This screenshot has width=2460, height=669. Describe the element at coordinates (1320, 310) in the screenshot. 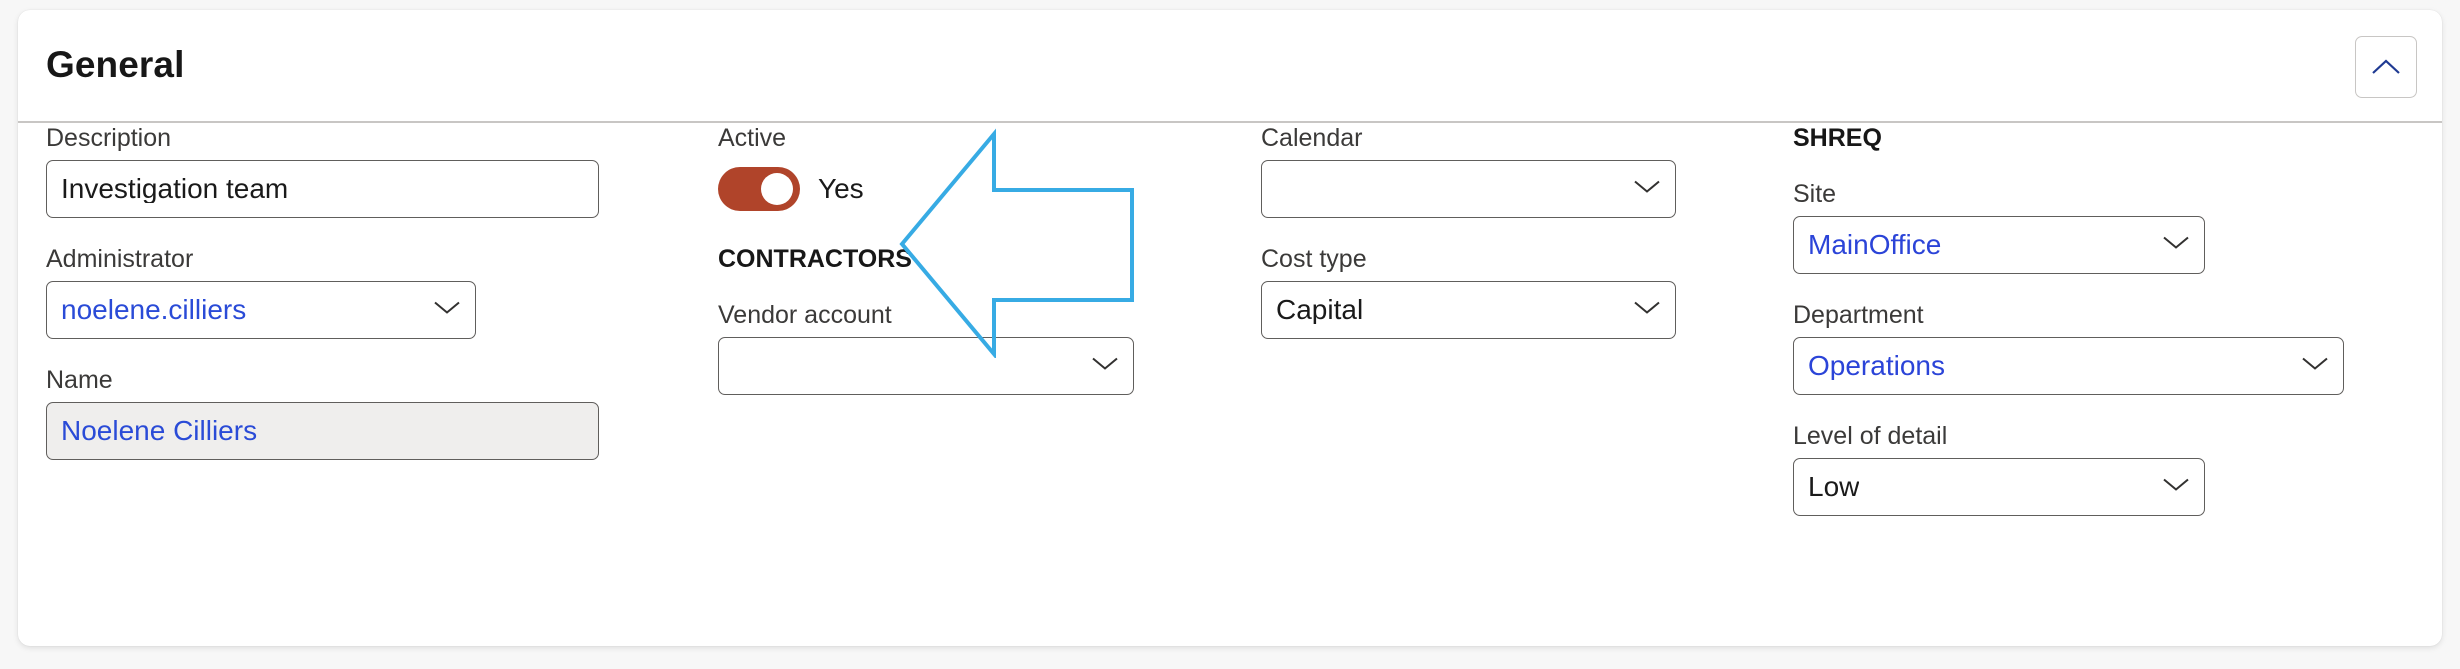

I see `cost-type-value: Capital` at that location.